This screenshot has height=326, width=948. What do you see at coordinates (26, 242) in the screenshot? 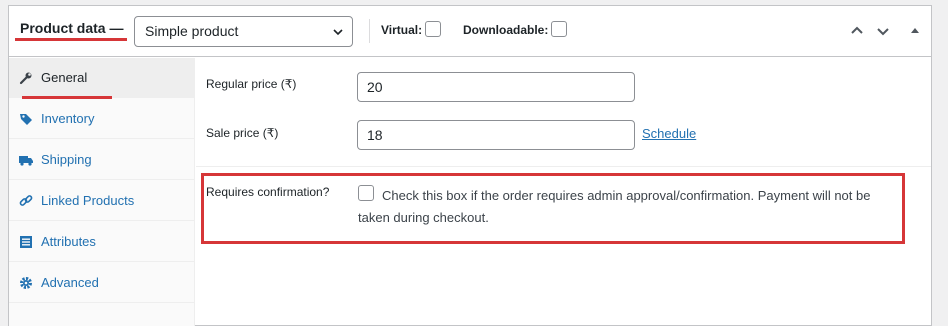
I see `list-icon` at bounding box center [26, 242].